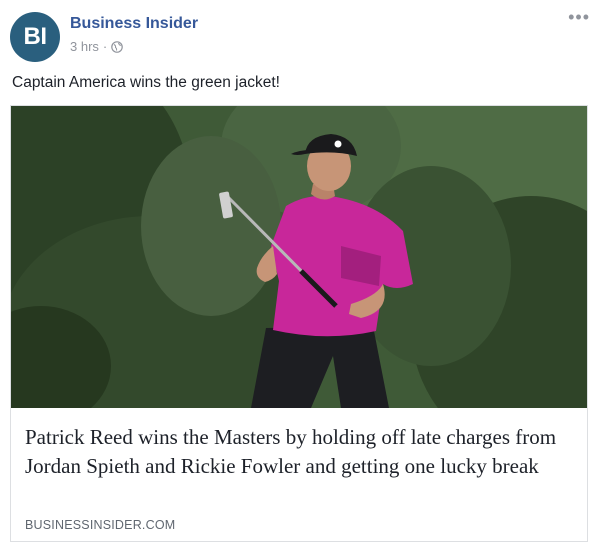  Describe the element at coordinates (134, 24) in the screenshot. I see `page-name-link: Business Insider` at that location.